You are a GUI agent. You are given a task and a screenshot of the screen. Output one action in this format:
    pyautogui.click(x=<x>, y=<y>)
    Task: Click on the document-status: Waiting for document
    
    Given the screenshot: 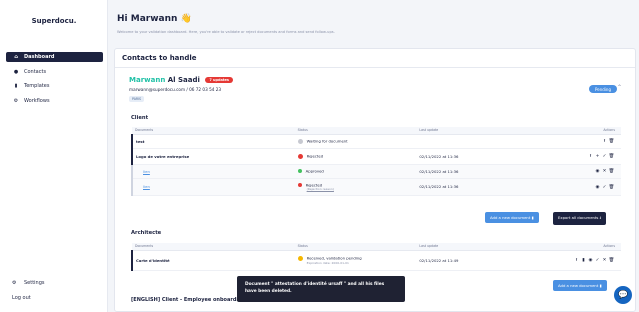 What is the action you would take?
    pyautogui.click(x=355, y=141)
    